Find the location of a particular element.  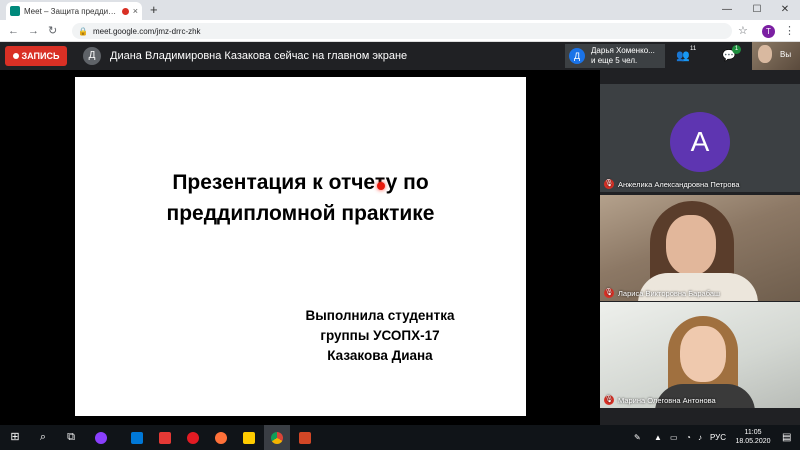

presenter-avatar: Д is located at coordinates (92, 56).